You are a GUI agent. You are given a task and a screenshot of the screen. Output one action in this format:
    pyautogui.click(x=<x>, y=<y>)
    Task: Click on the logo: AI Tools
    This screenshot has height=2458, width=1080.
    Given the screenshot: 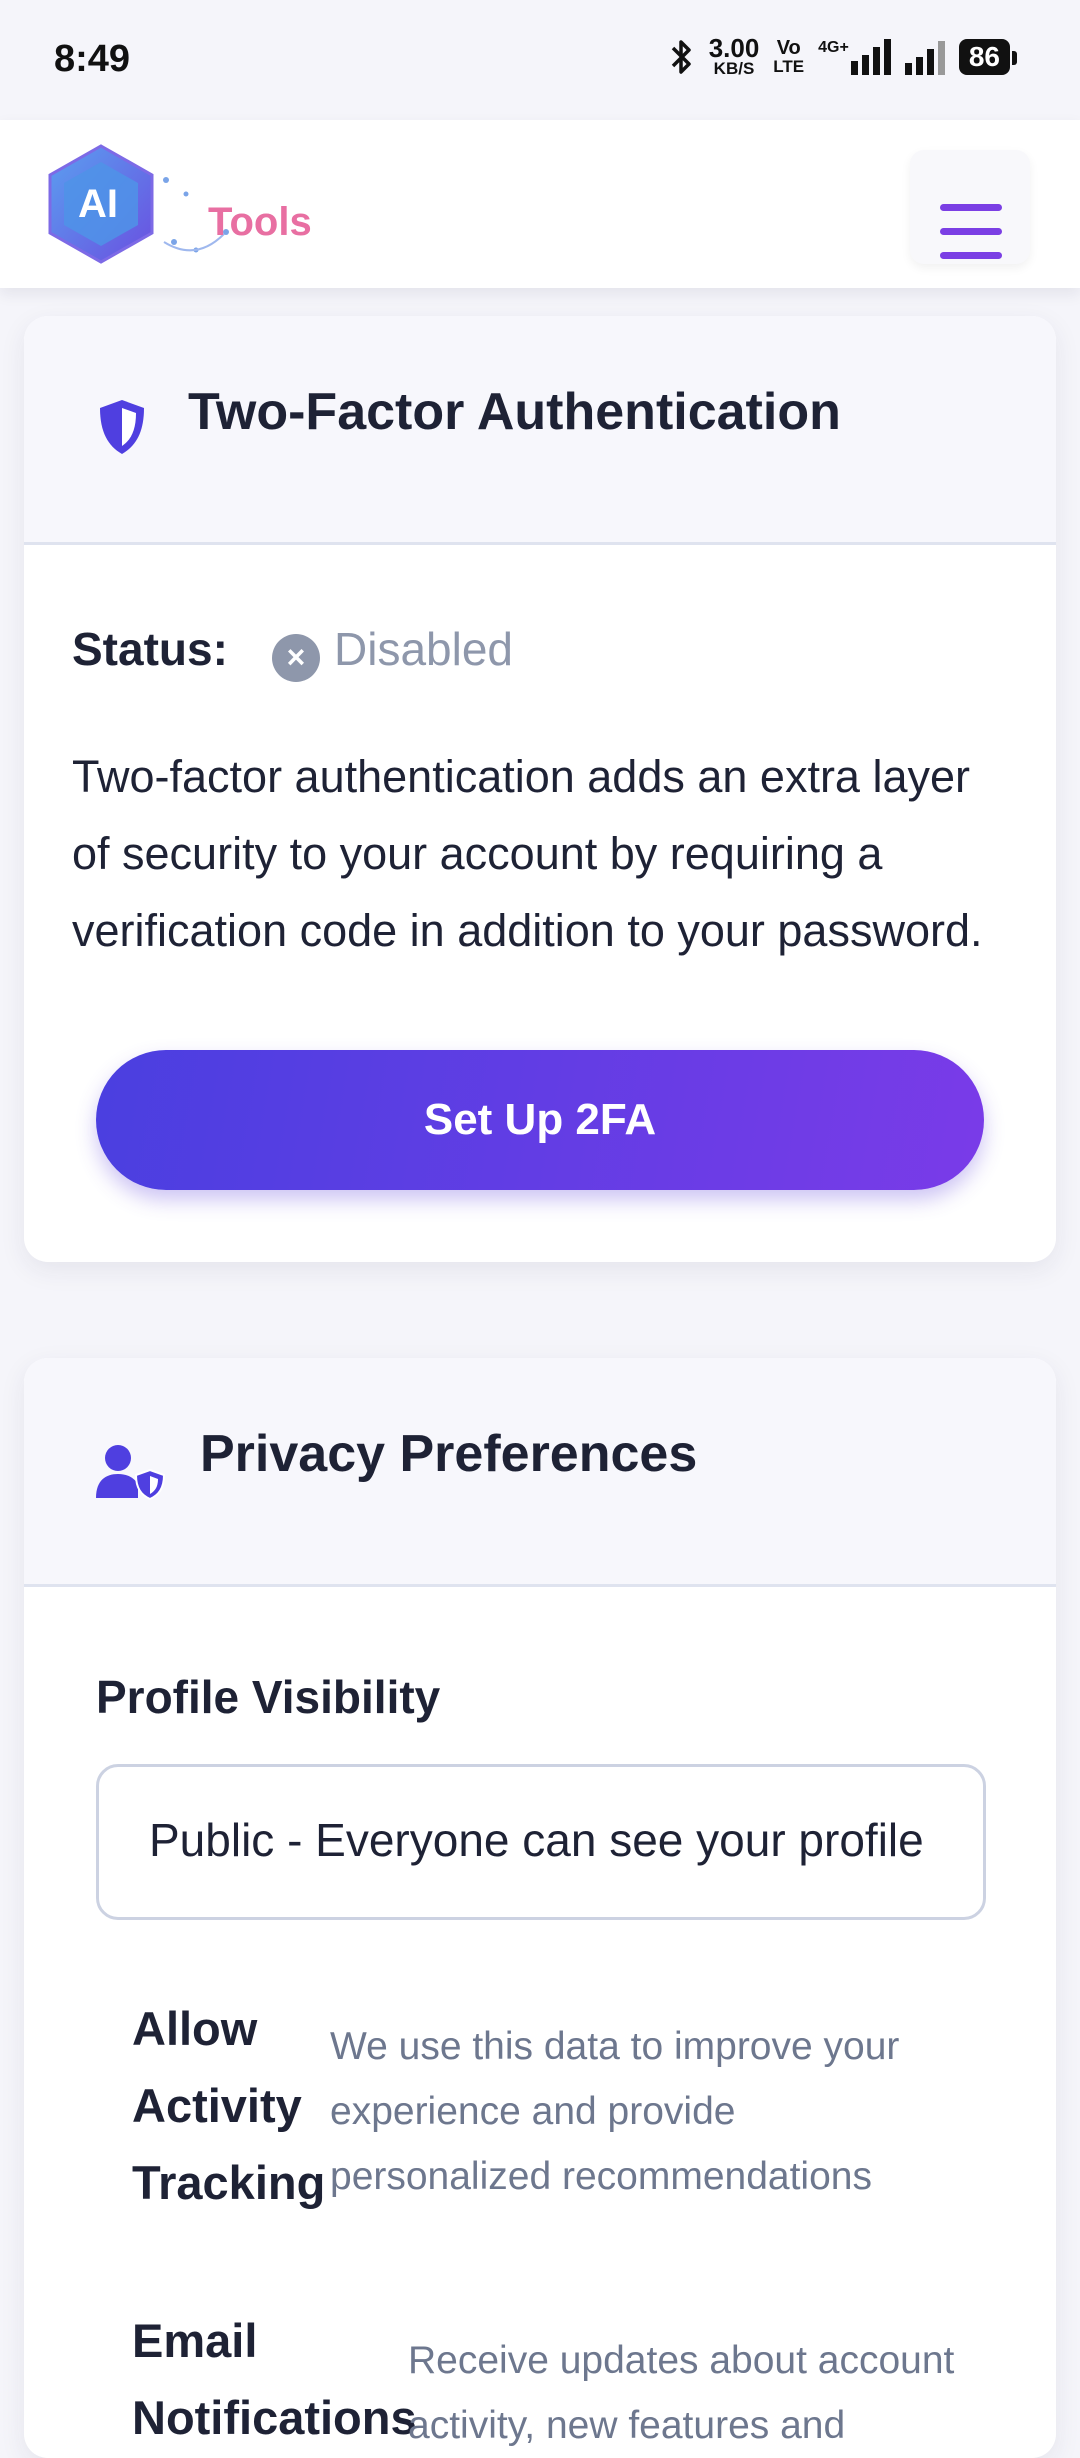 What is the action you would take?
    pyautogui.click(x=179, y=204)
    